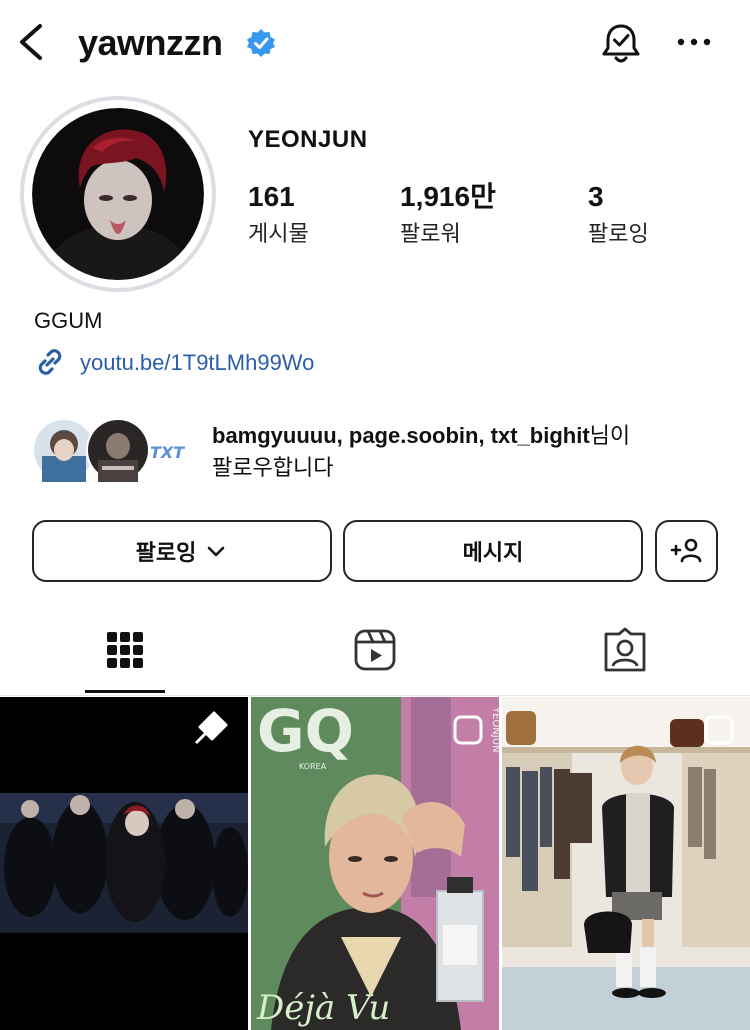  I want to click on message-button-label: 메시지, so click(493, 552).